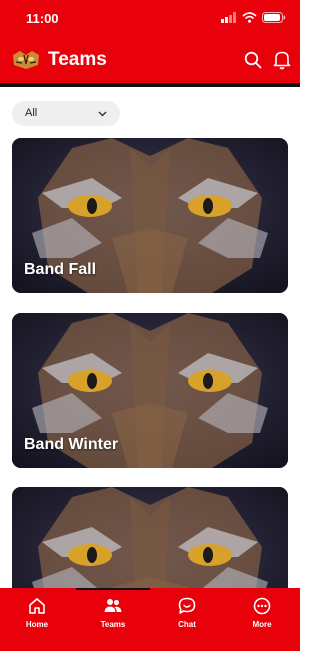 The height and width of the screenshot is (651, 320). What do you see at coordinates (26, 60) in the screenshot?
I see `tiger-logo-icon` at bounding box center [26, 60].